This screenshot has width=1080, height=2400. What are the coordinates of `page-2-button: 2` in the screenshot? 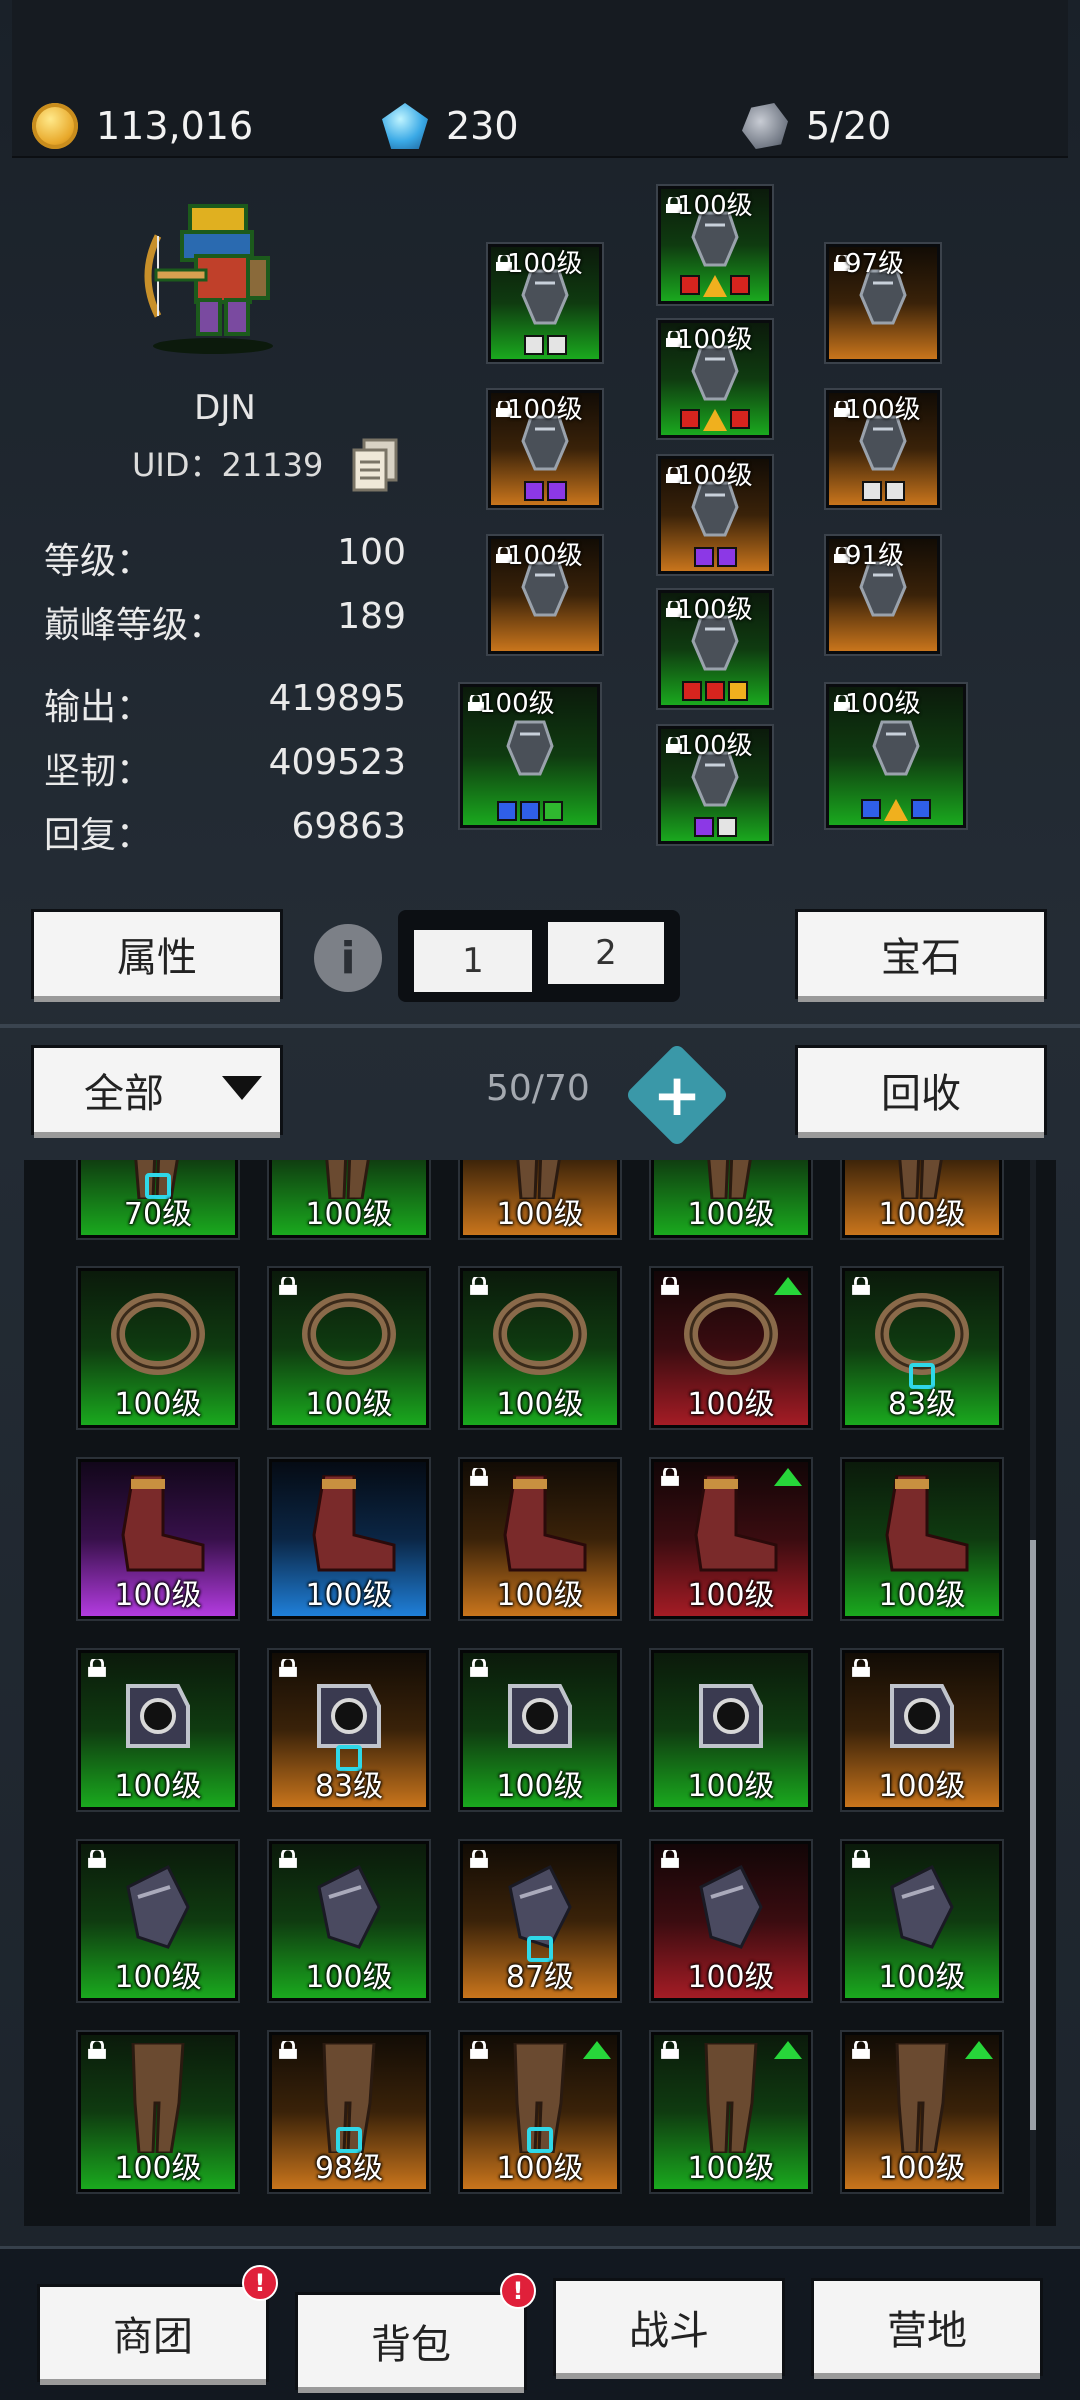 It's located at (606, 953).